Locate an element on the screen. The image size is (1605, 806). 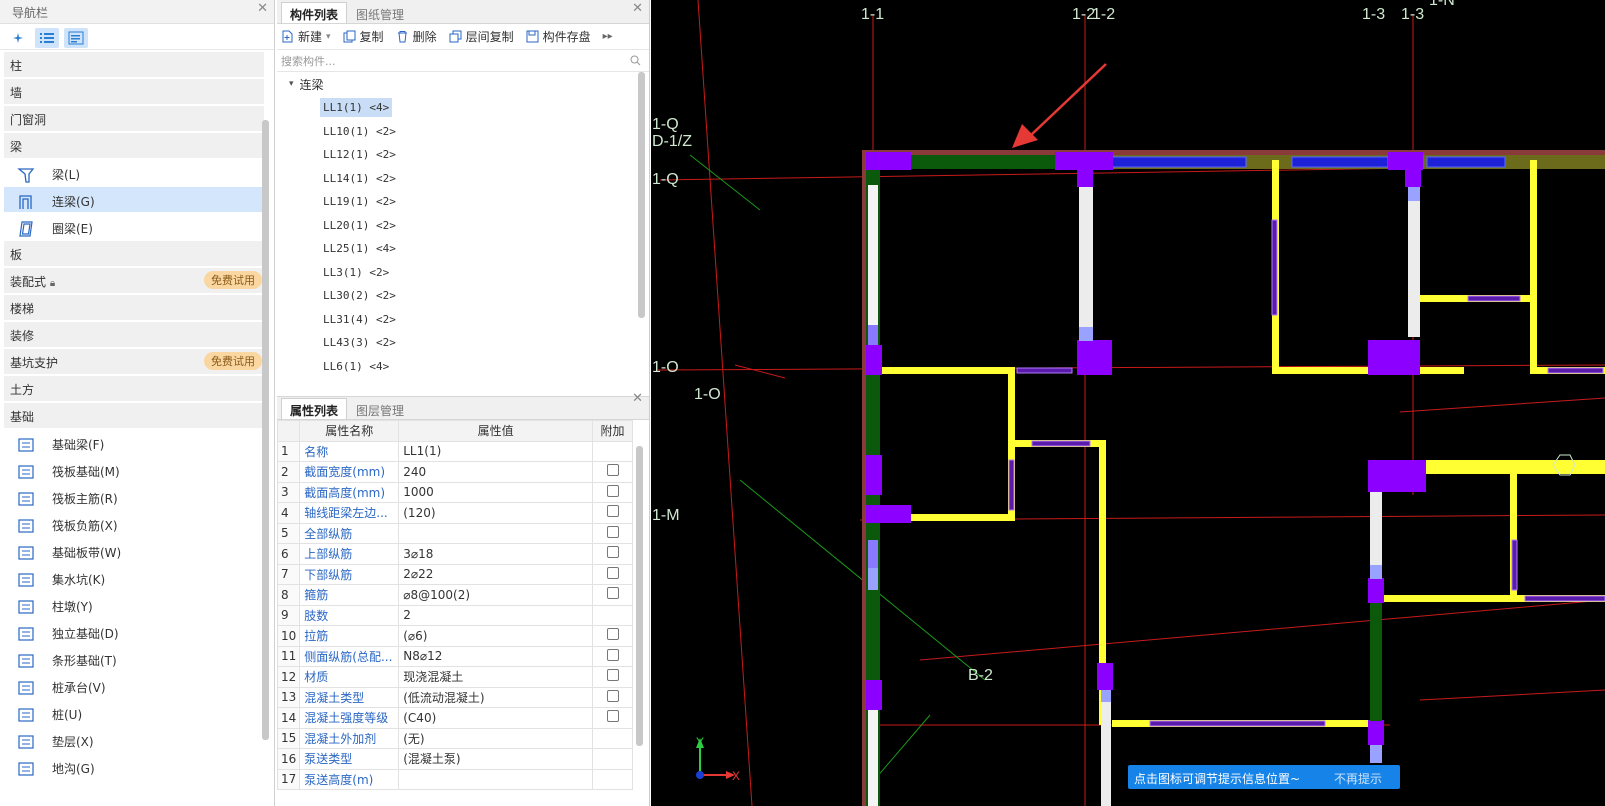
property-value: 现浇混凝土 is located at coordinates (496, 677).